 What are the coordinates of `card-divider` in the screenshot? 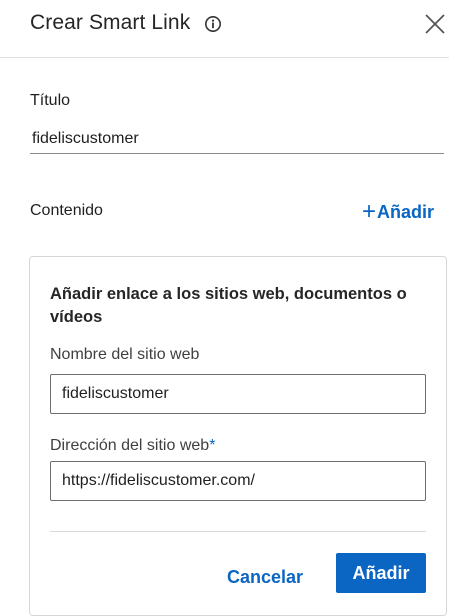 It's located at (238, 531).